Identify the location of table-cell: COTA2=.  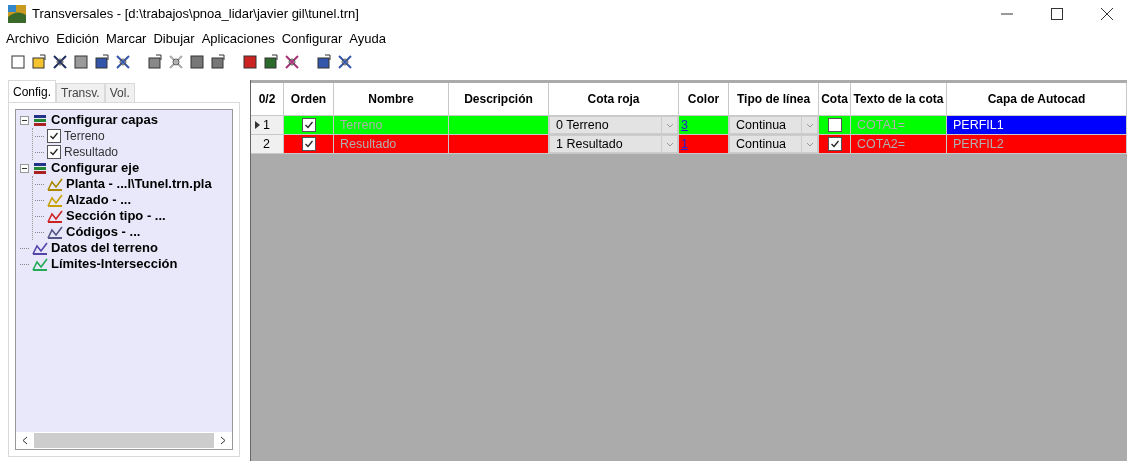
(899, 144).